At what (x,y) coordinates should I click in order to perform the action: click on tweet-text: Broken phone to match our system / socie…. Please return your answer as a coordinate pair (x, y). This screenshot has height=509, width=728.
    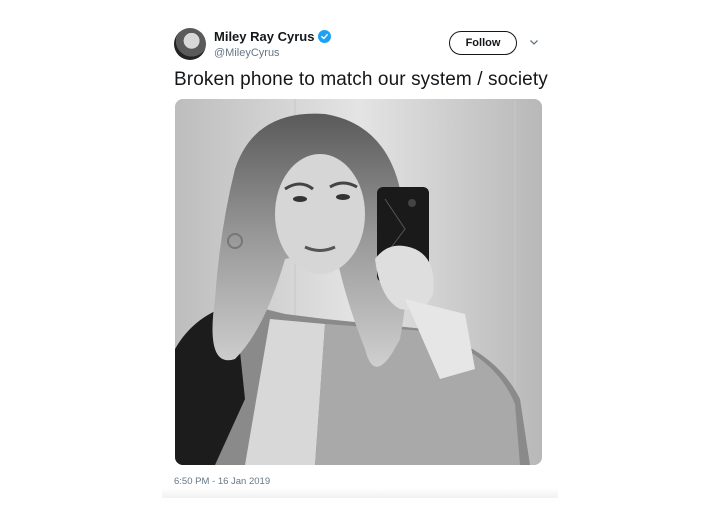
    Looking at the image, I should click on (361, 79).